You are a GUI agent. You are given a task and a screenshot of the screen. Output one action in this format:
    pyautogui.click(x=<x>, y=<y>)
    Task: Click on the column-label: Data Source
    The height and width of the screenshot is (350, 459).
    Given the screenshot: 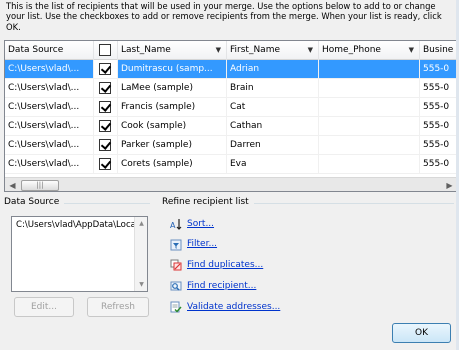 What is the action you would take?
    pyautogui.click(x=36, y=50)
    